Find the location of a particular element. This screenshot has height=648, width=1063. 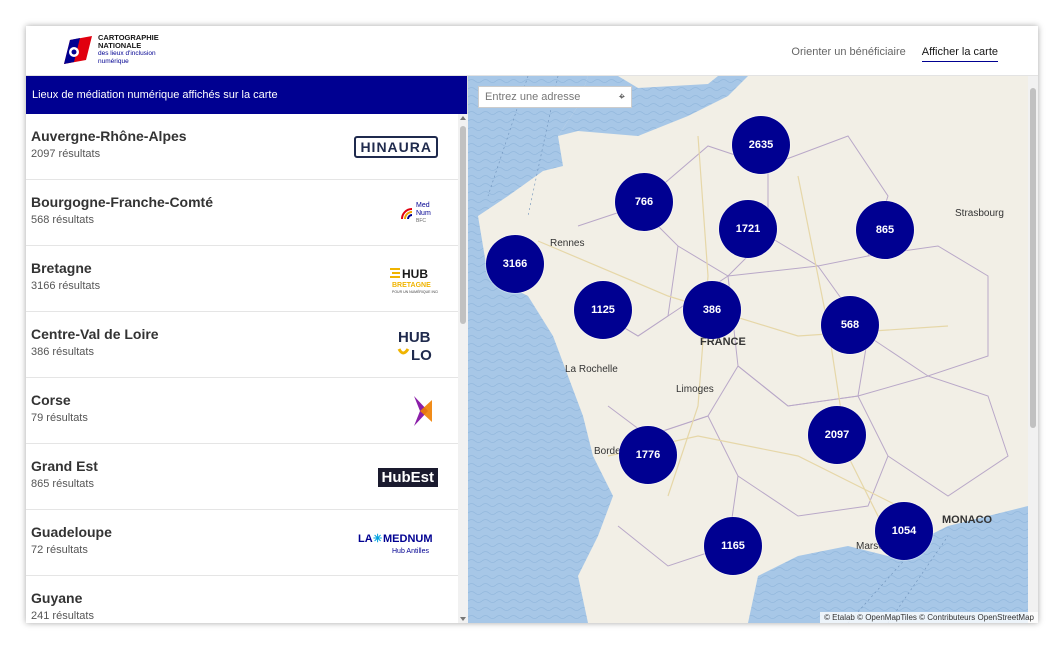

region-count: 241 résultats is located at coordinates (62, 616).